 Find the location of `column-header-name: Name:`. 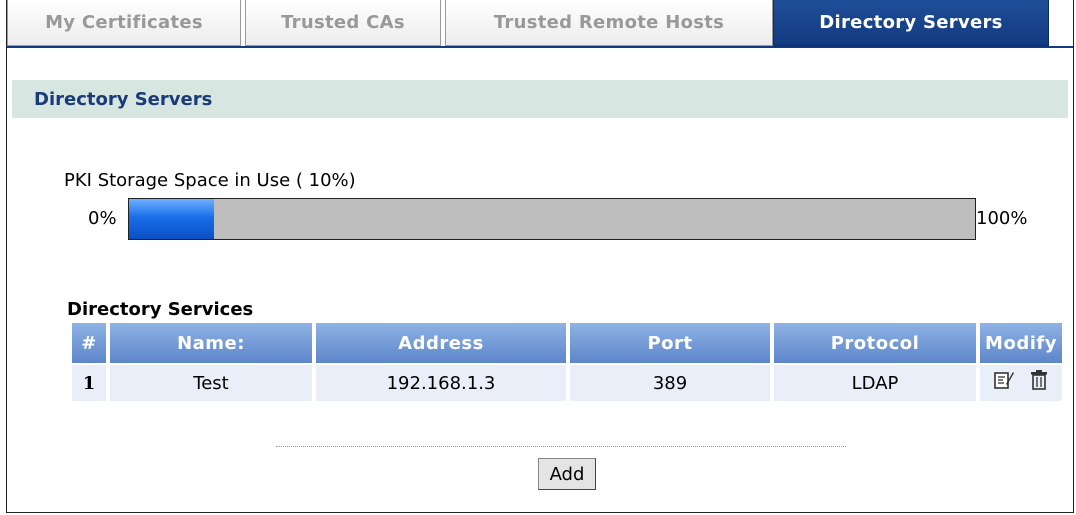

column-header-name: Name: is located at coordinates (211, 343).